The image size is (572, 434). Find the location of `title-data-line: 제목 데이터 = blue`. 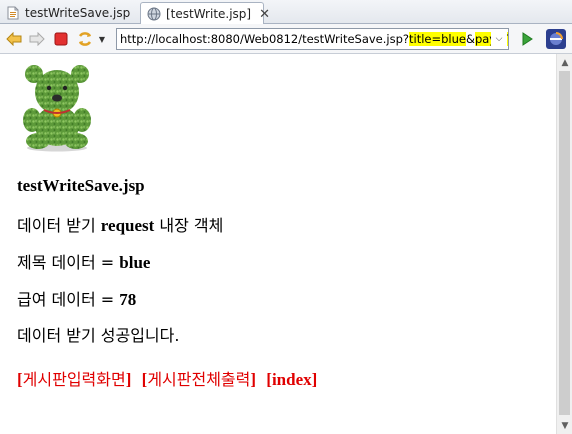

title-data-line: 제목 데이터 = blue is located at coordinates (83, 261).